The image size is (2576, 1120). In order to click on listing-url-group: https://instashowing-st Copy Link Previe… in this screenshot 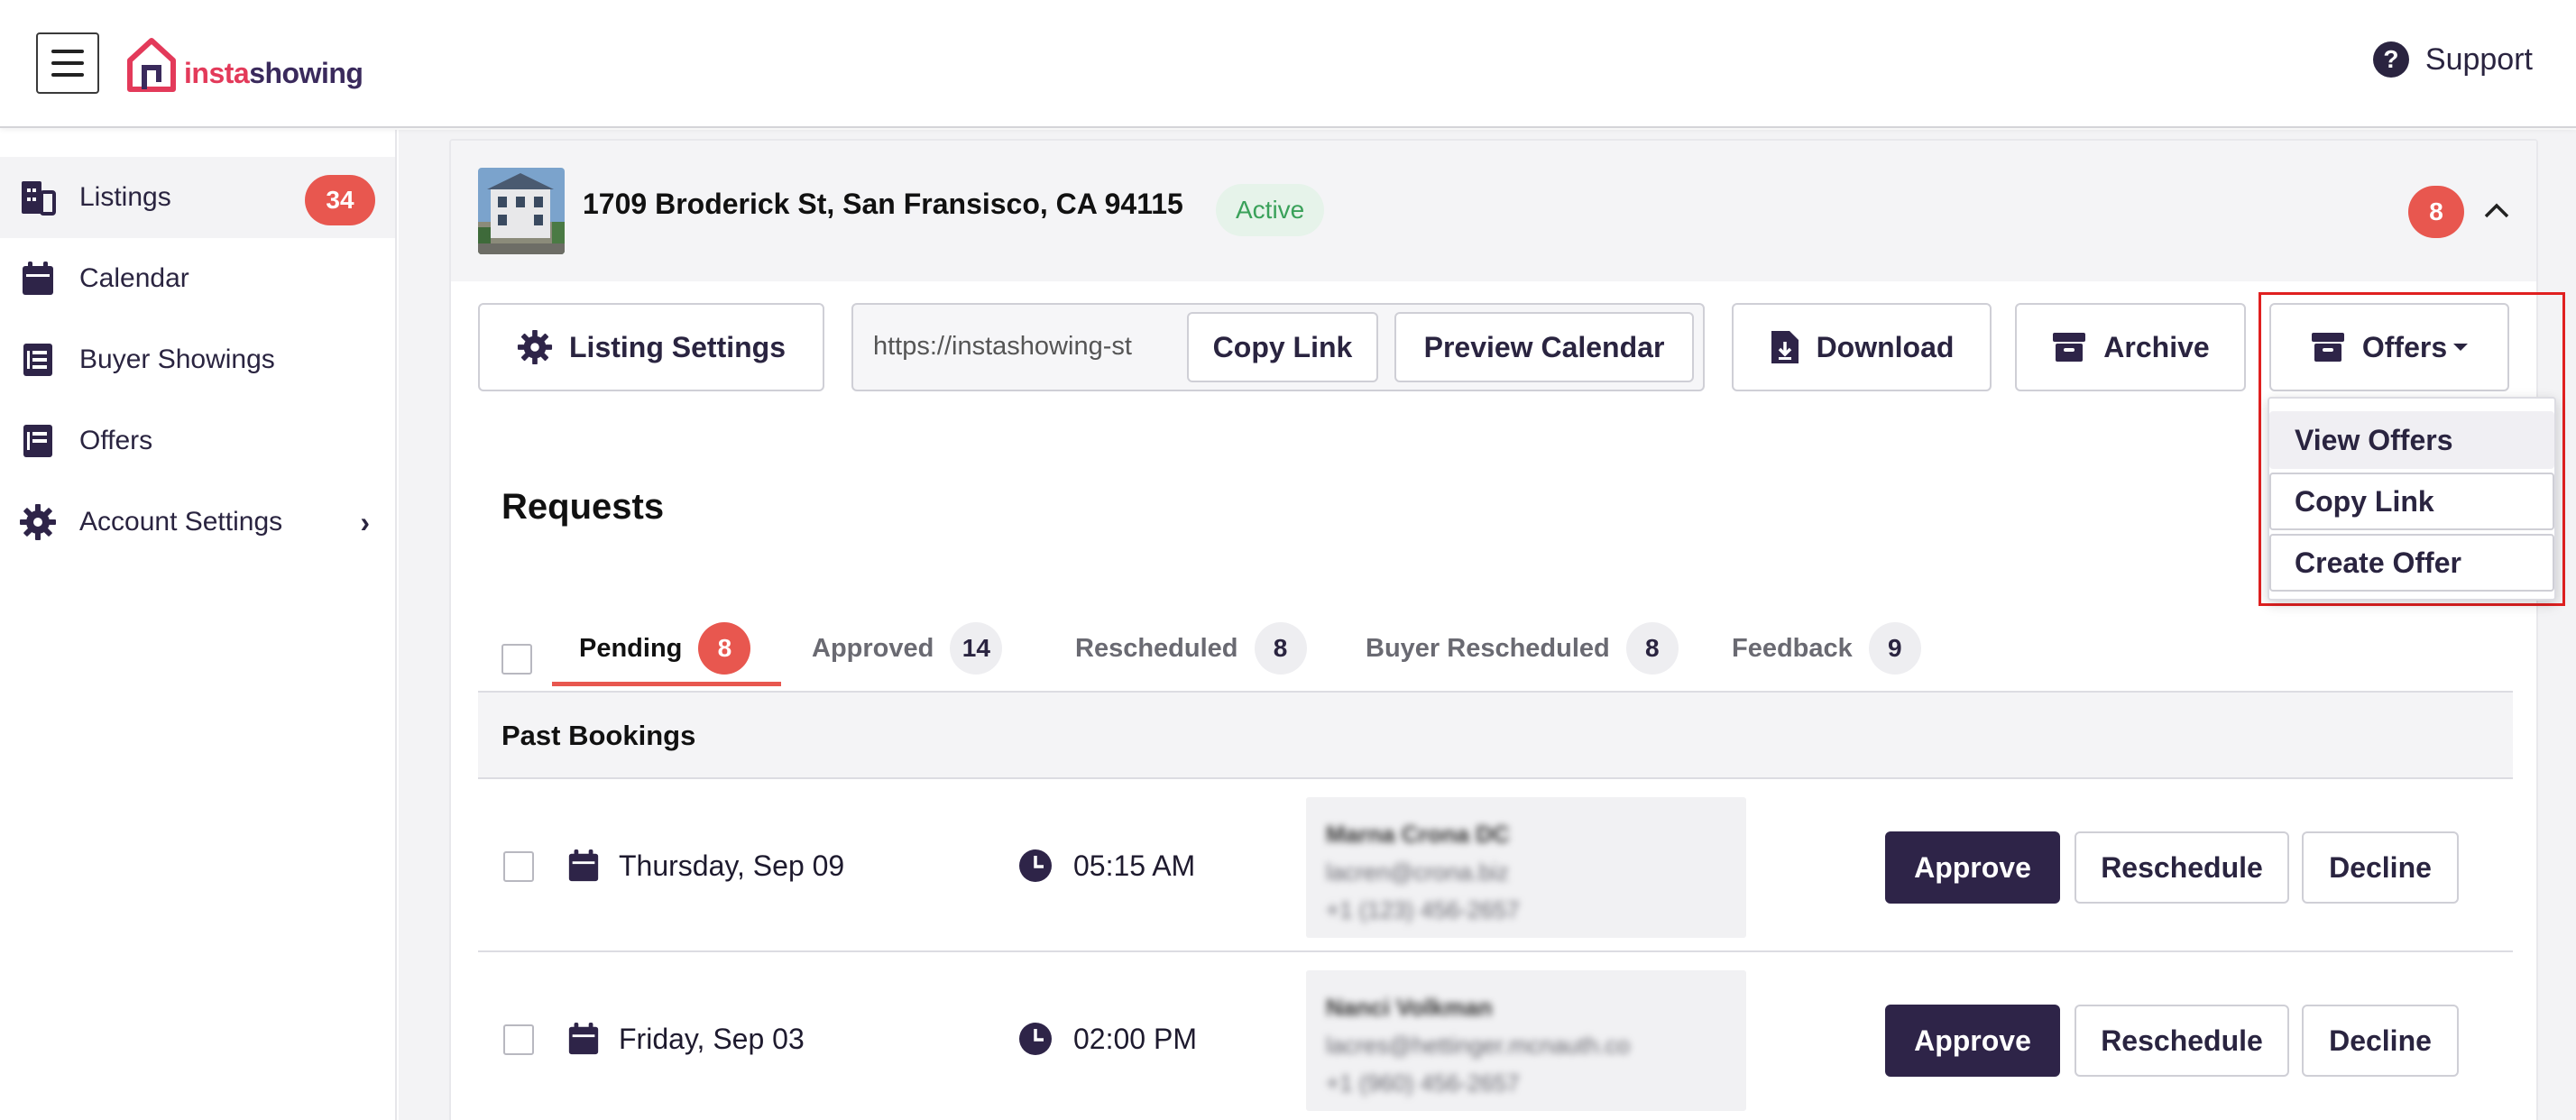, I will do `click(1278, 347)`.